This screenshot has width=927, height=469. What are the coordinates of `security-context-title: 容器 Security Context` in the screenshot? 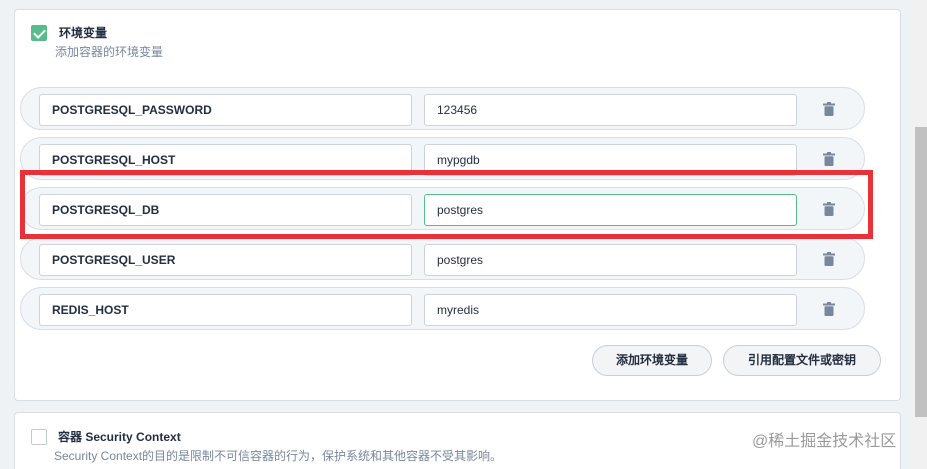 It's located at (119, 437).